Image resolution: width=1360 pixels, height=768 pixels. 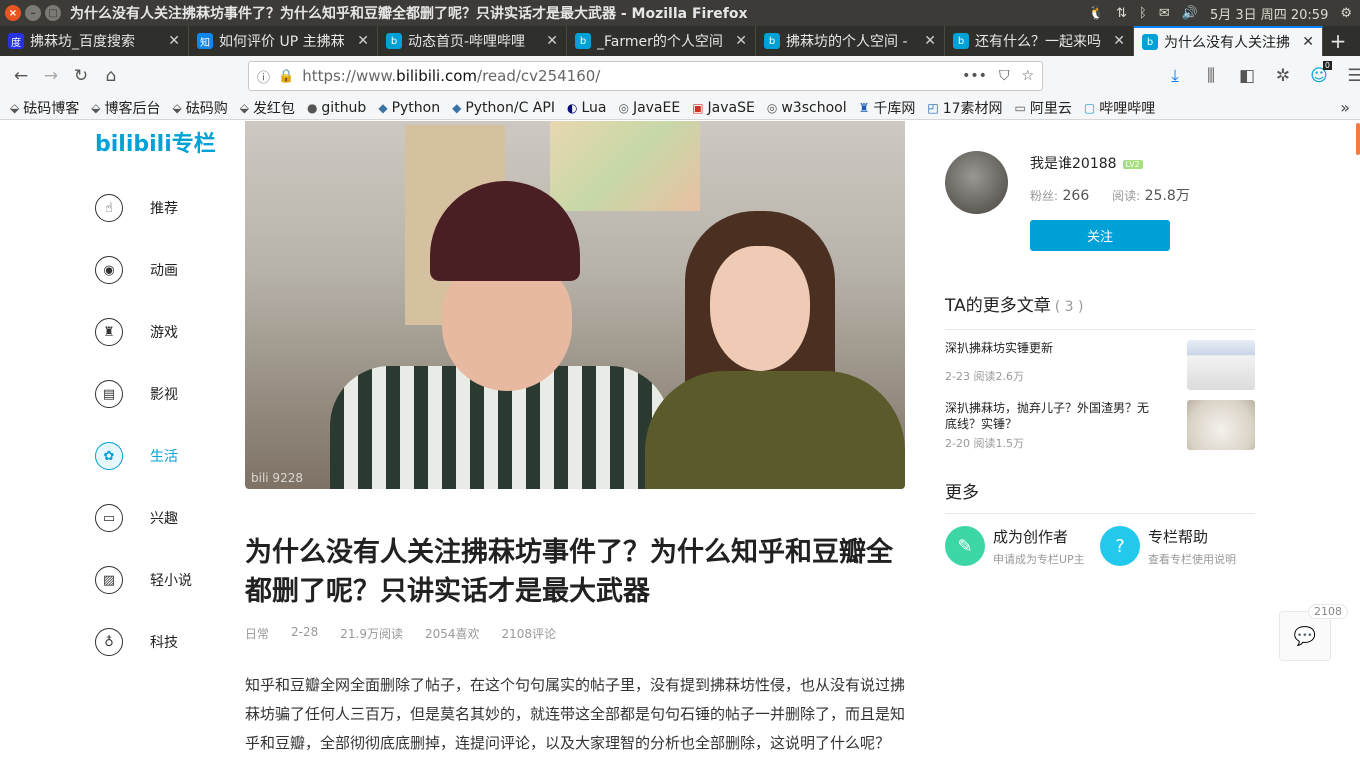 What do you see at coordinates (864, 107) in the screenshot?
I see `qianku-icon: ♜` at bounding box center [864, 107].